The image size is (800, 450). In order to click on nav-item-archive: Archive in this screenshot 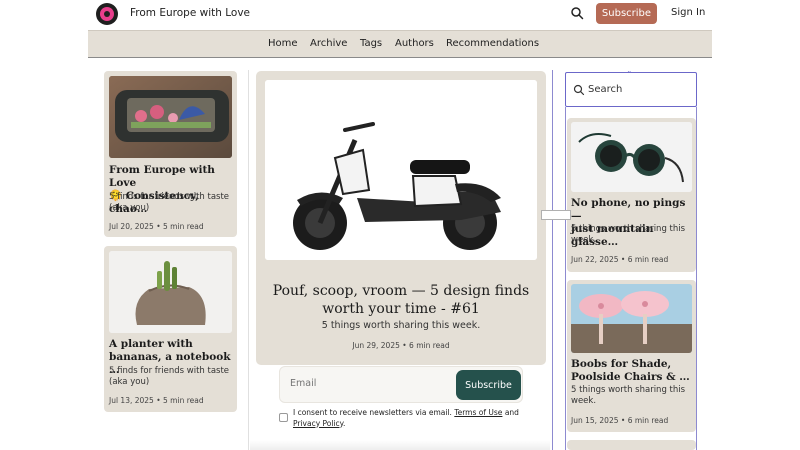, I will do `click(328, 43)`.